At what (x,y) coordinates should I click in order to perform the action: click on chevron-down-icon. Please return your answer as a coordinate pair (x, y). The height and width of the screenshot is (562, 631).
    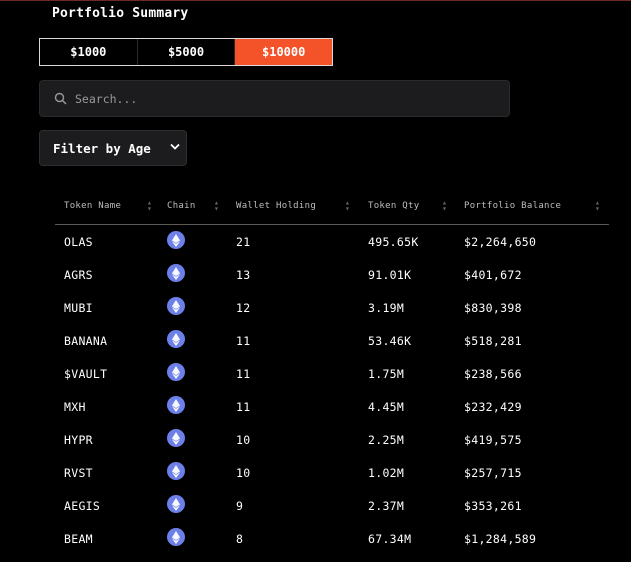
    Looking at the image, I should click on (175, 146).